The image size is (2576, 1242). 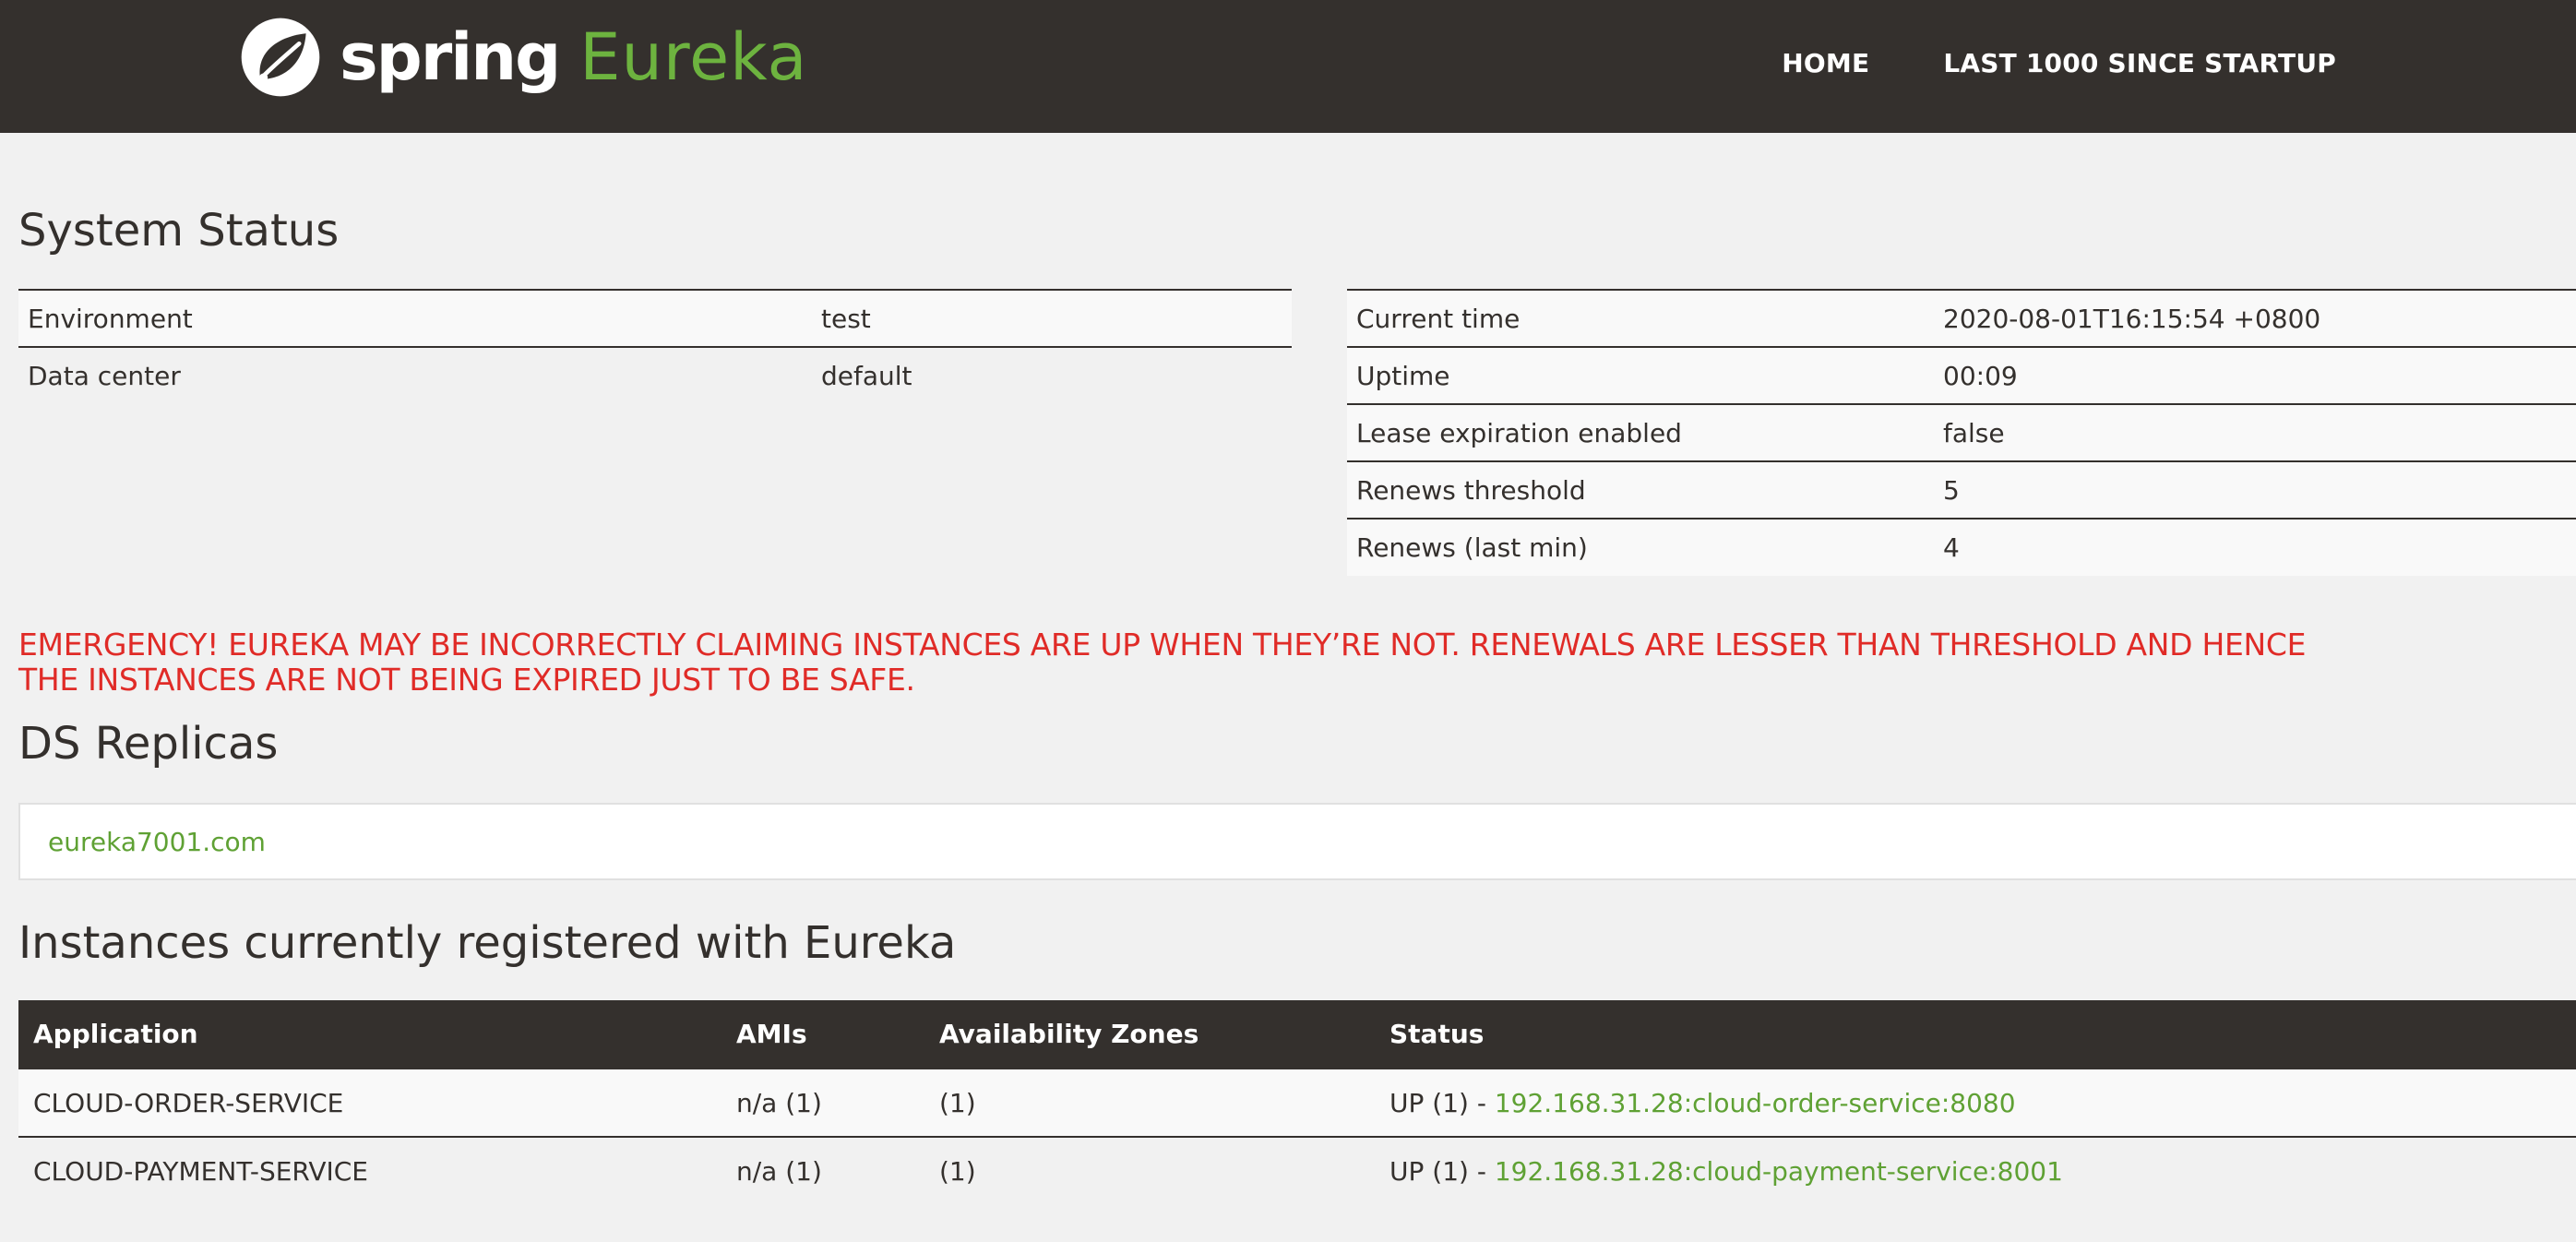 What do you see at coordinates (1640, 318) in the screenshot?
I see `status-key: Current time` at bounding box center [1640, 318].